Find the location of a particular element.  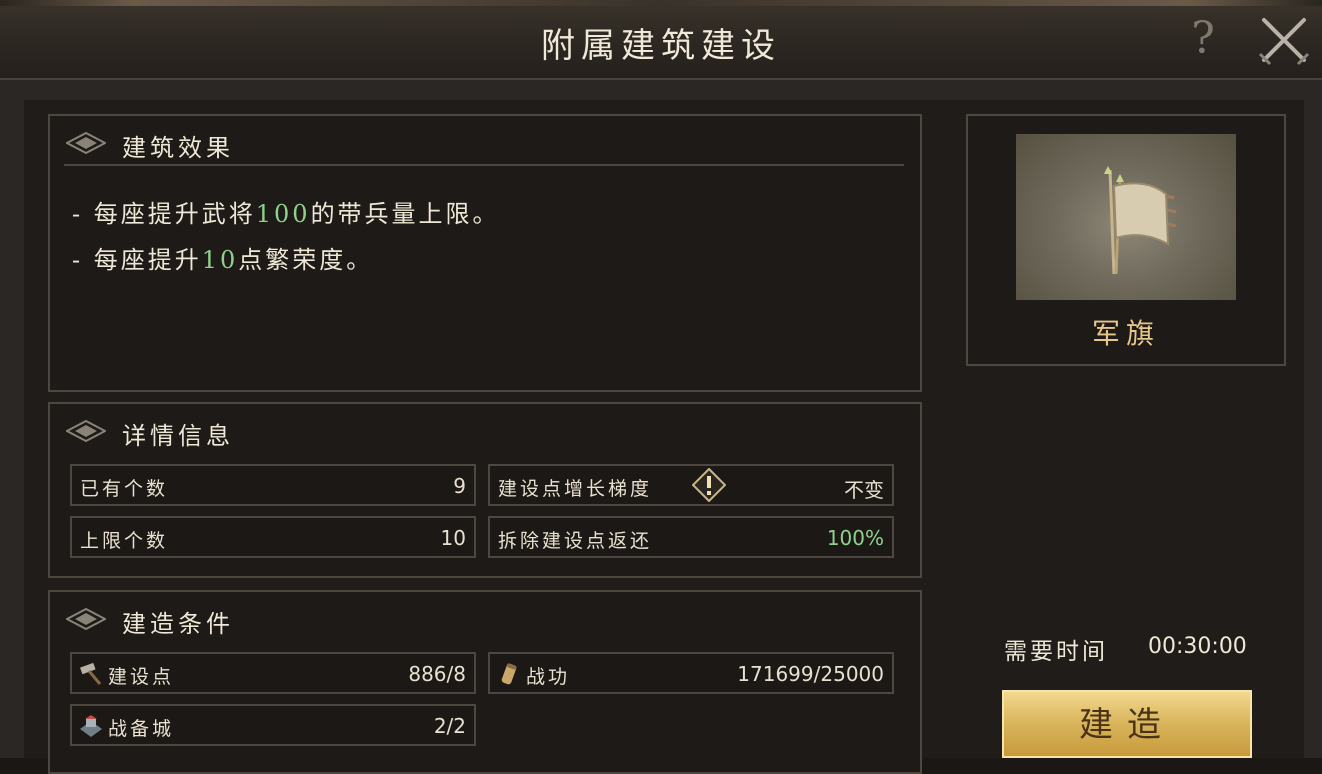

city-value: 2/2 is located at coordinates (449, 726).